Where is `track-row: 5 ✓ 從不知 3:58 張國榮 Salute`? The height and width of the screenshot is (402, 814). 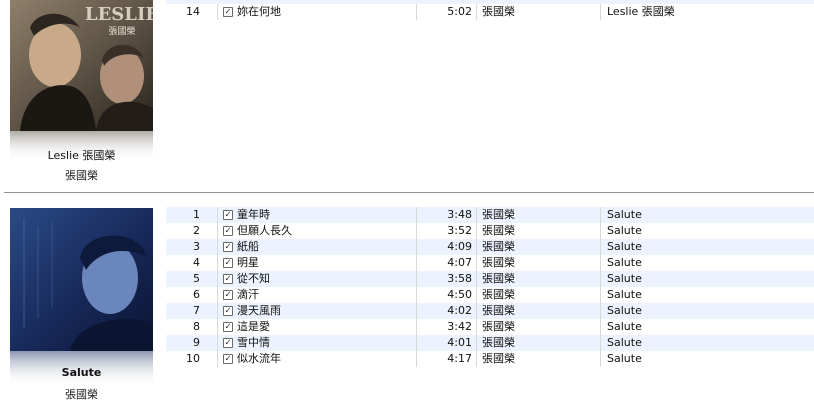
track-row: 5 ✓ 從不知 3:58 張國榮 Salute is located at coordinates (490, 279).